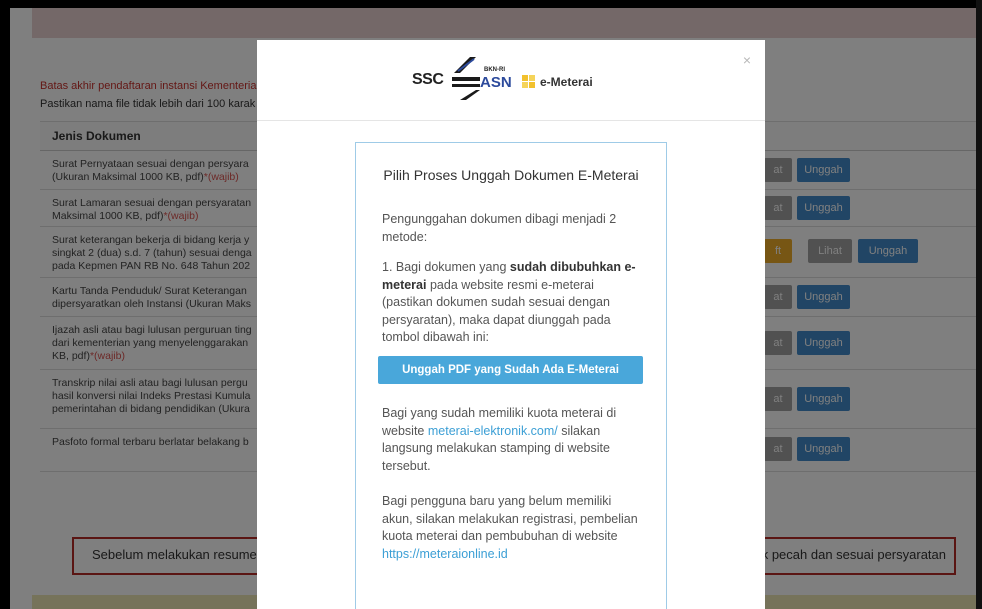 The height and width of the screenshot is (609, 982). Describe the element at coordinates (747, 60) in the screenshot. I see `close-icon: ×` at that location.